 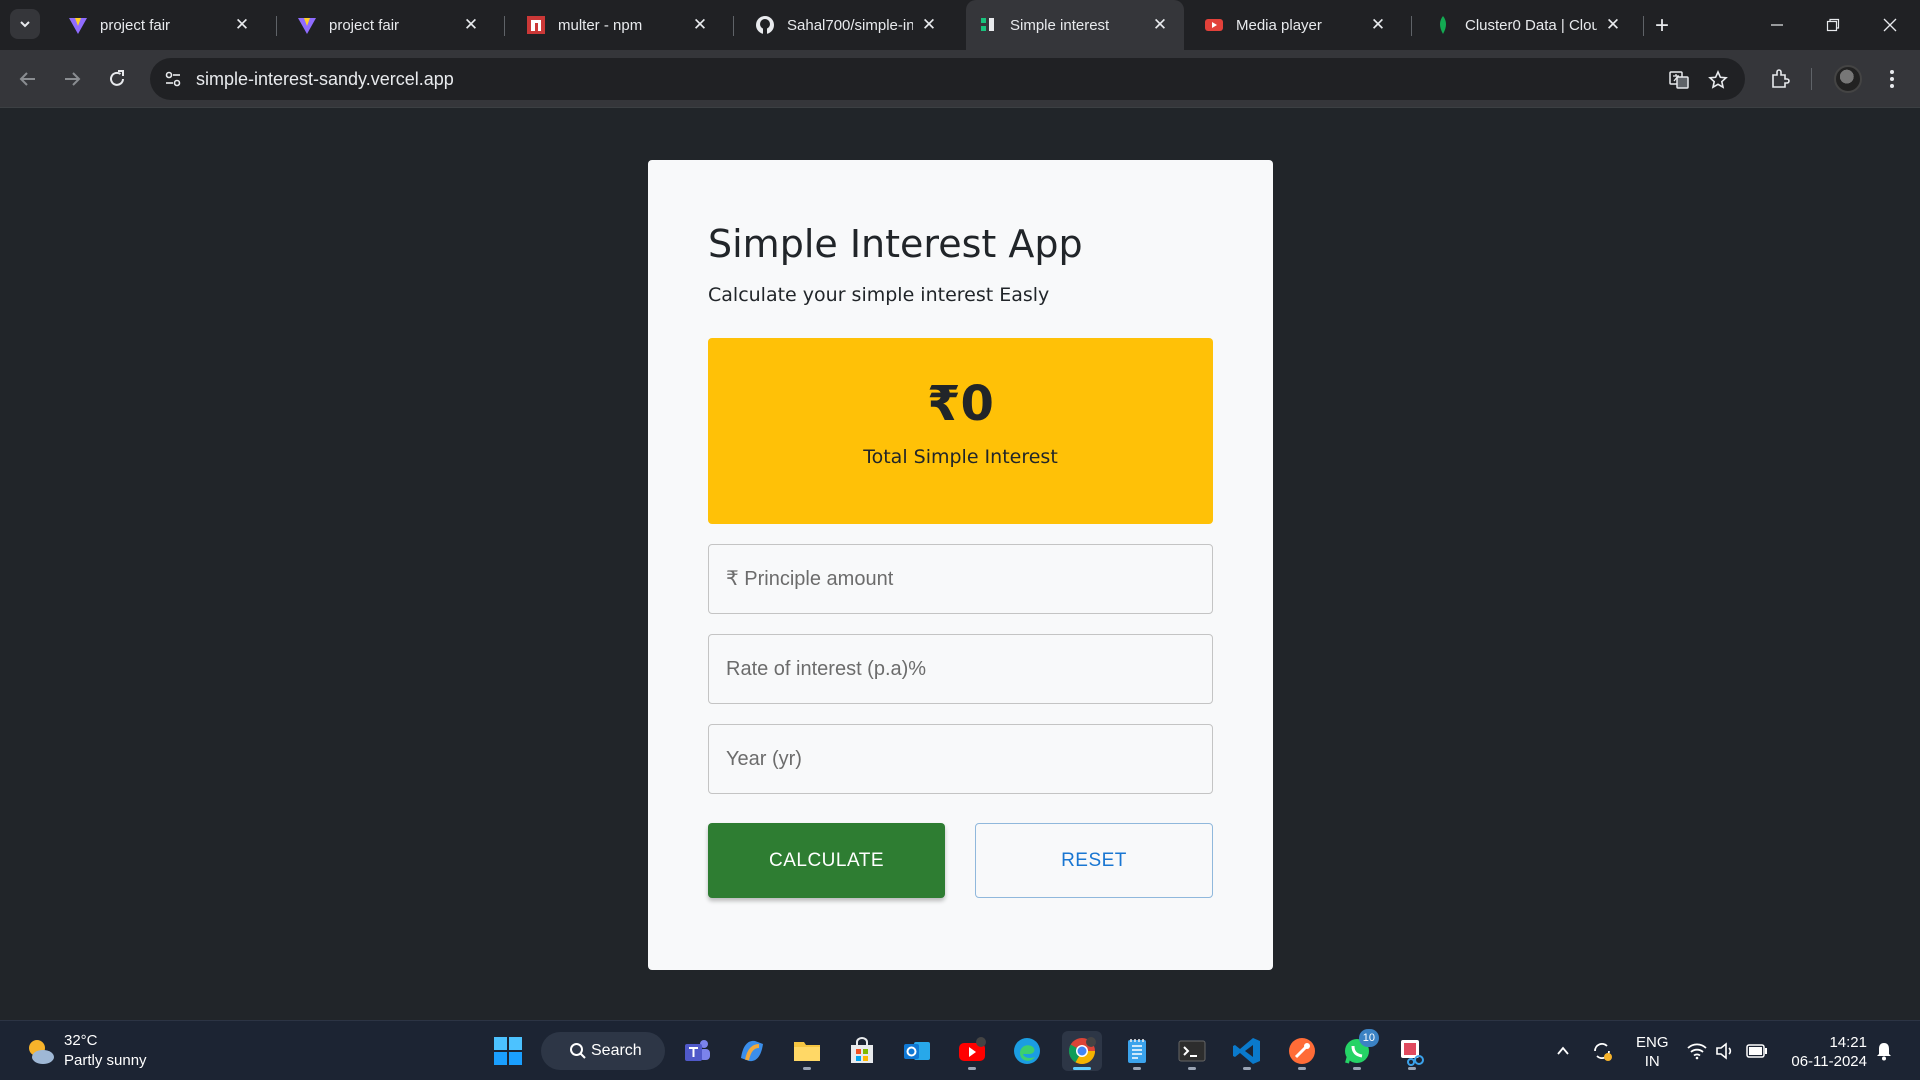 I want to click on profile-avatar, so click(x=1848, y=79).